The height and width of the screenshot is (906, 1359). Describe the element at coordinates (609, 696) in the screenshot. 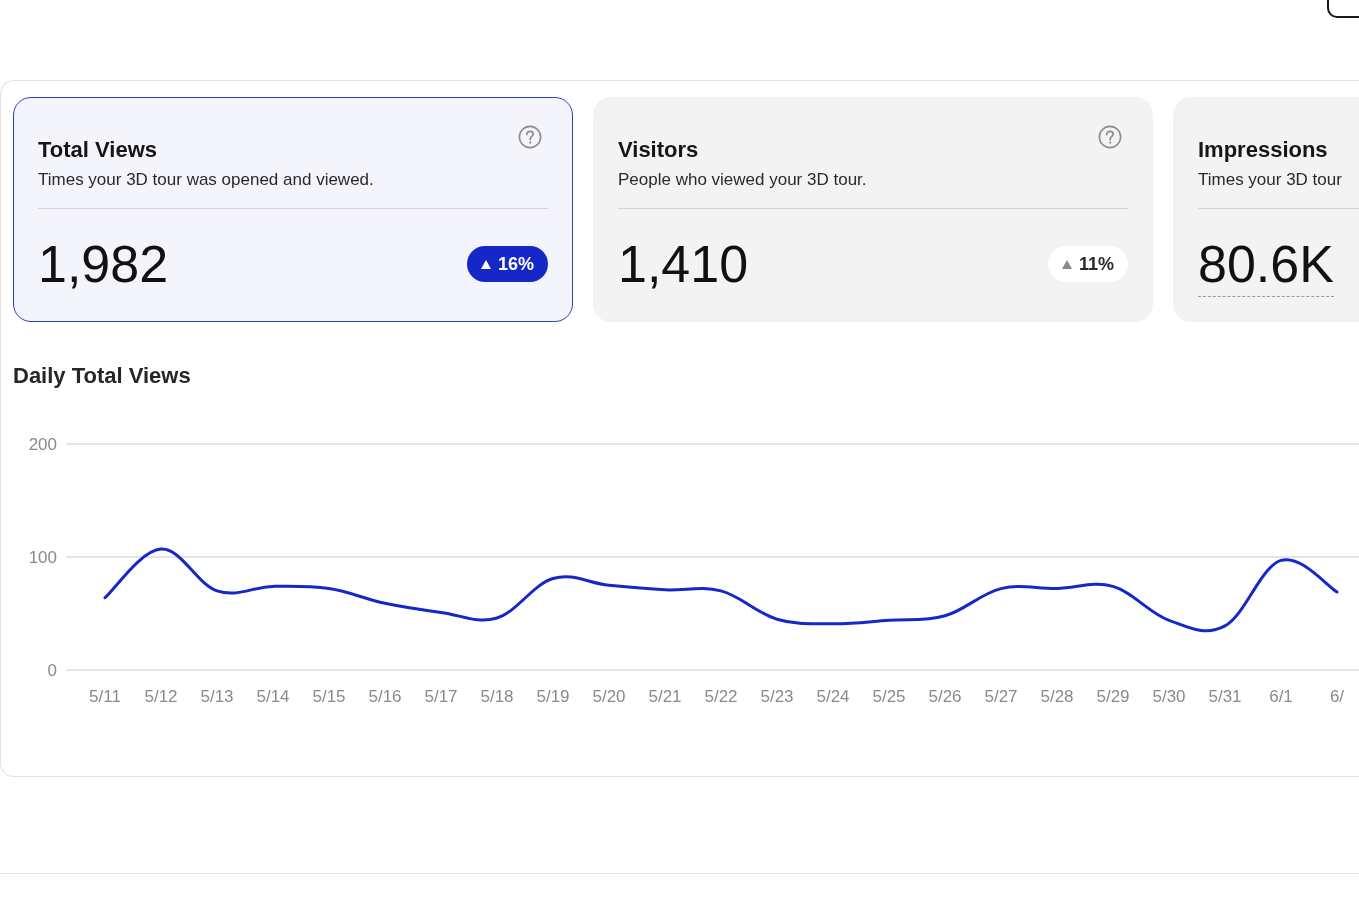

I see `x-axis-label: 5/20` at that location.